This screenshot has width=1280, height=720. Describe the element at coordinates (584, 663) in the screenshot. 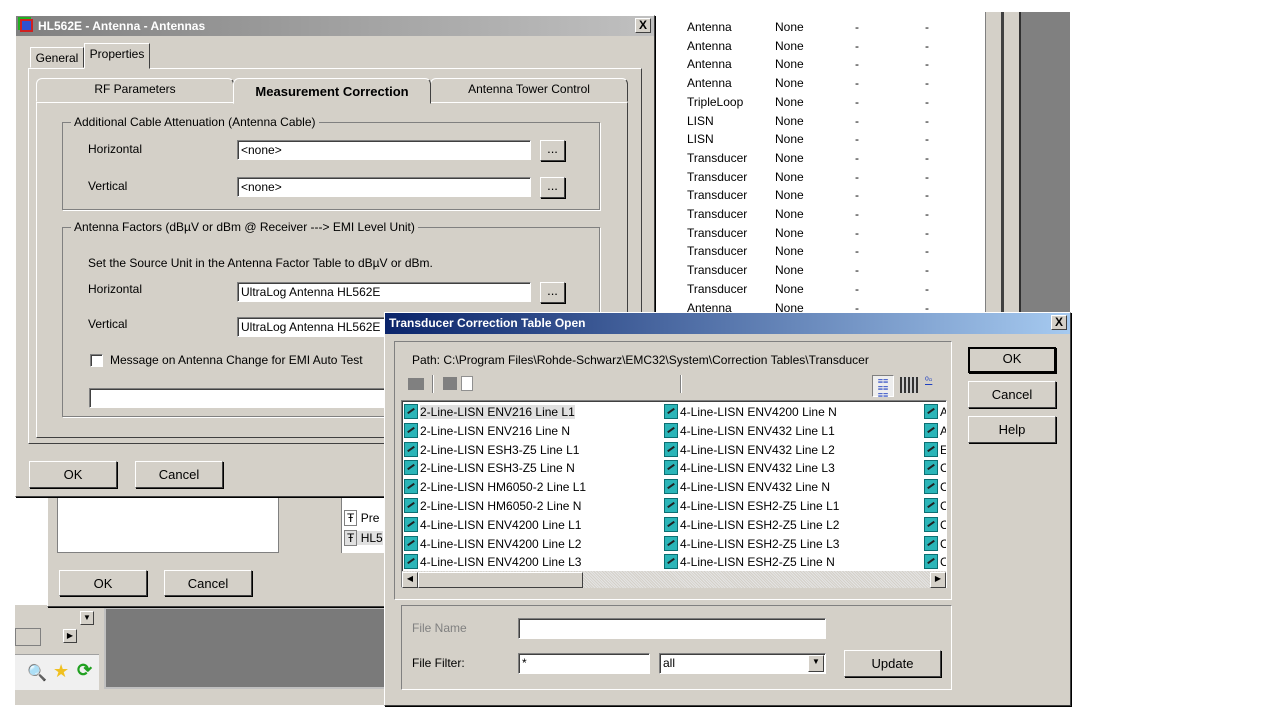

I see `file-filter-input: *` at that location.